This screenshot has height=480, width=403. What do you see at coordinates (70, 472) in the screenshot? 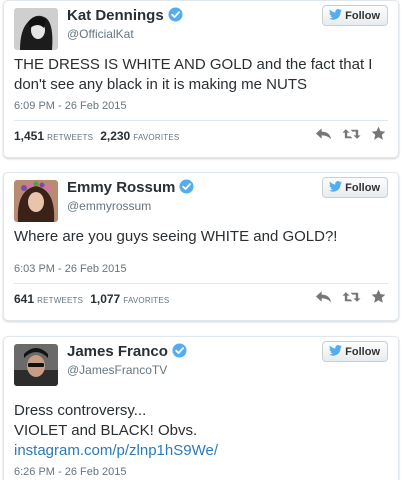
I see `tweet-timestamp: 6:26 PM - 26 Feb 2015` at bounding box center [70, 472].